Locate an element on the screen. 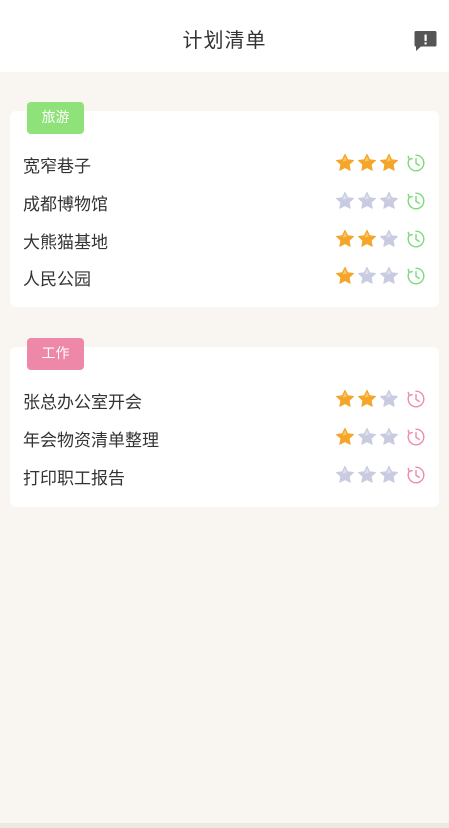  header-bar: 计划清单 is located at coordinates (224, 36).